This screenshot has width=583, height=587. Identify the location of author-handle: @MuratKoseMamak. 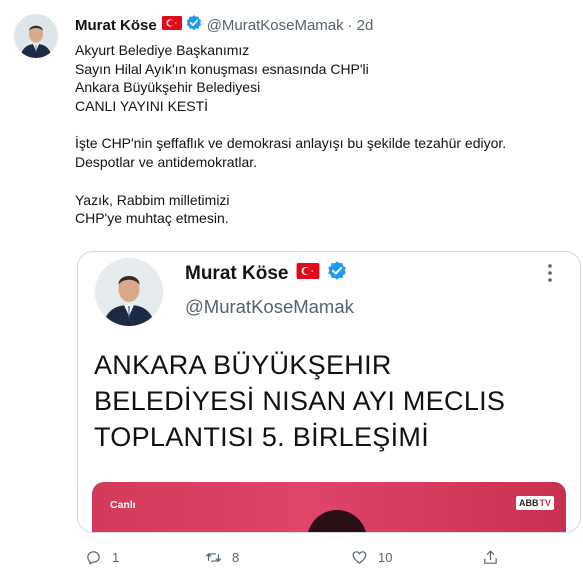
(275, 25).